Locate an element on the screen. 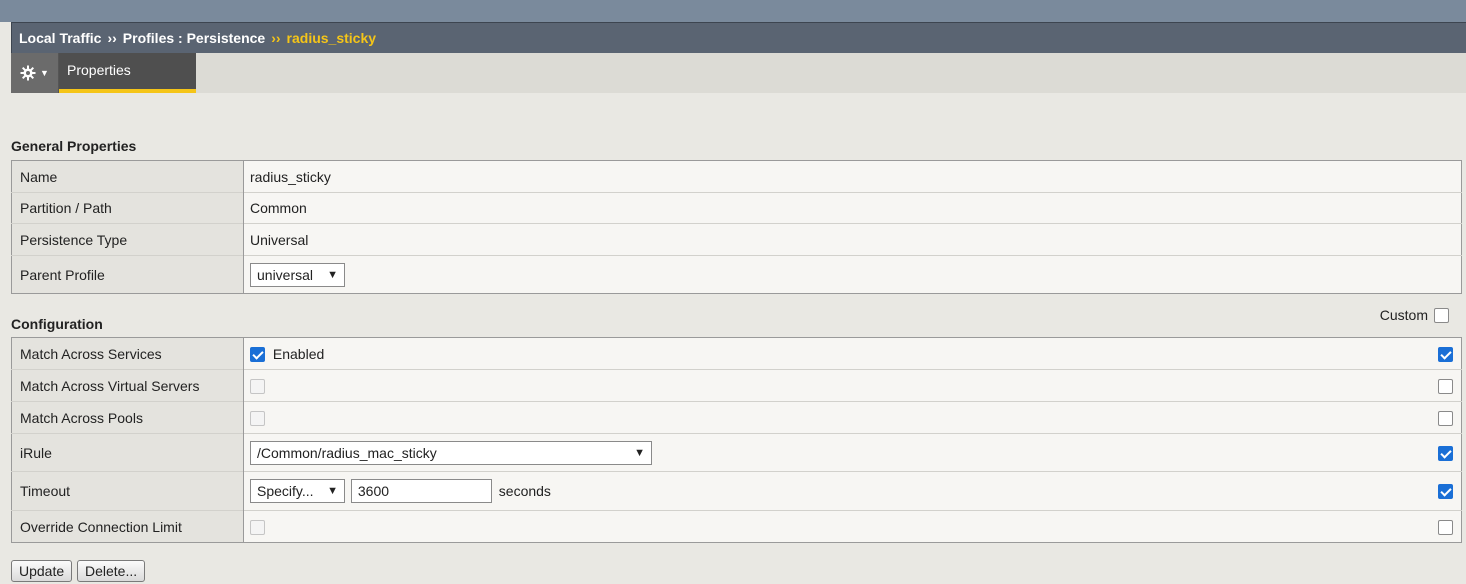 The height and width of the screenshot is (584, 1466). custom-checkbox-match-virtual is located at coordinates (1445, 386).